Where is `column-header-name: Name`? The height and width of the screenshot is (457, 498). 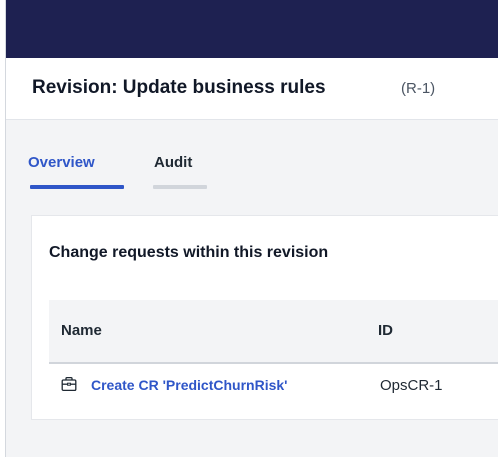
column-header-name: Name is located at coordinates (81, 330).